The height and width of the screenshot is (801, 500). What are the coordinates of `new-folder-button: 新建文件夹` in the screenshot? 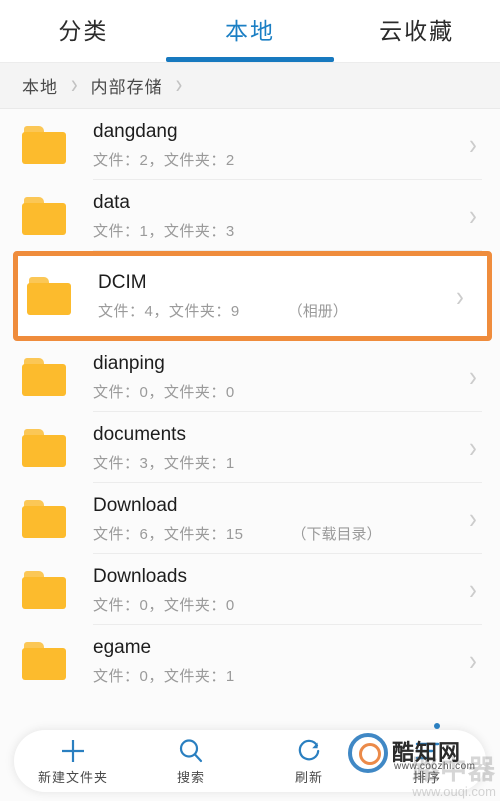 It's located at (73, 761).